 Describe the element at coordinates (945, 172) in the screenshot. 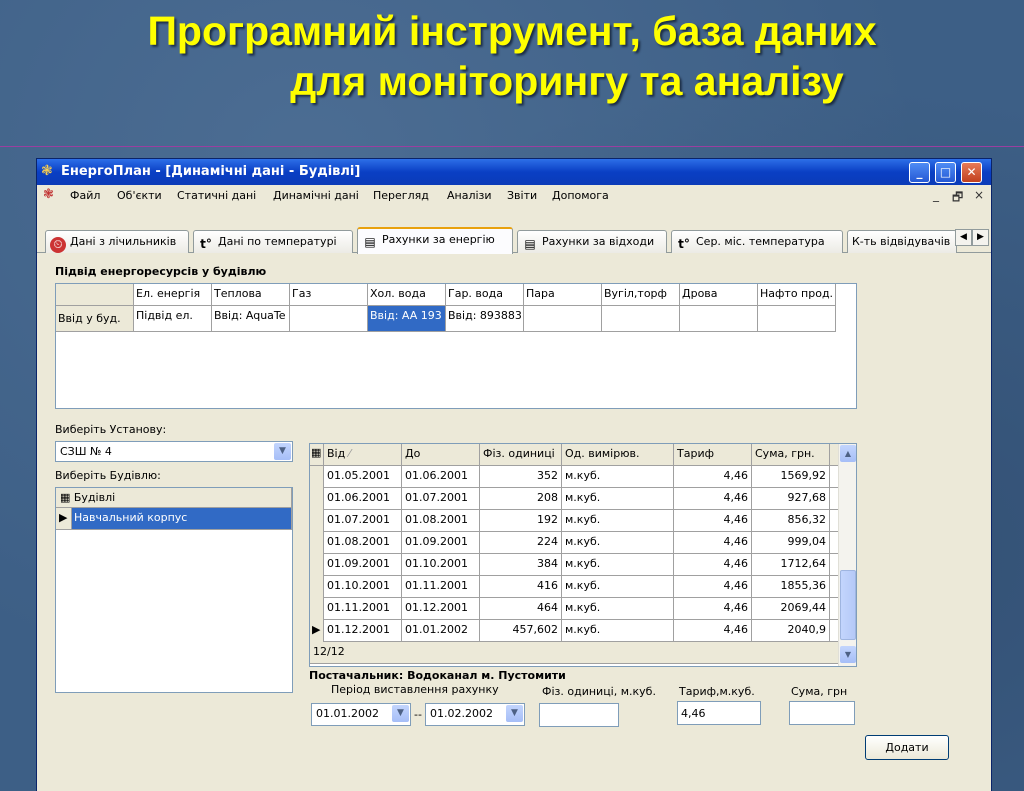

I see `maximize-button: □` at that location.